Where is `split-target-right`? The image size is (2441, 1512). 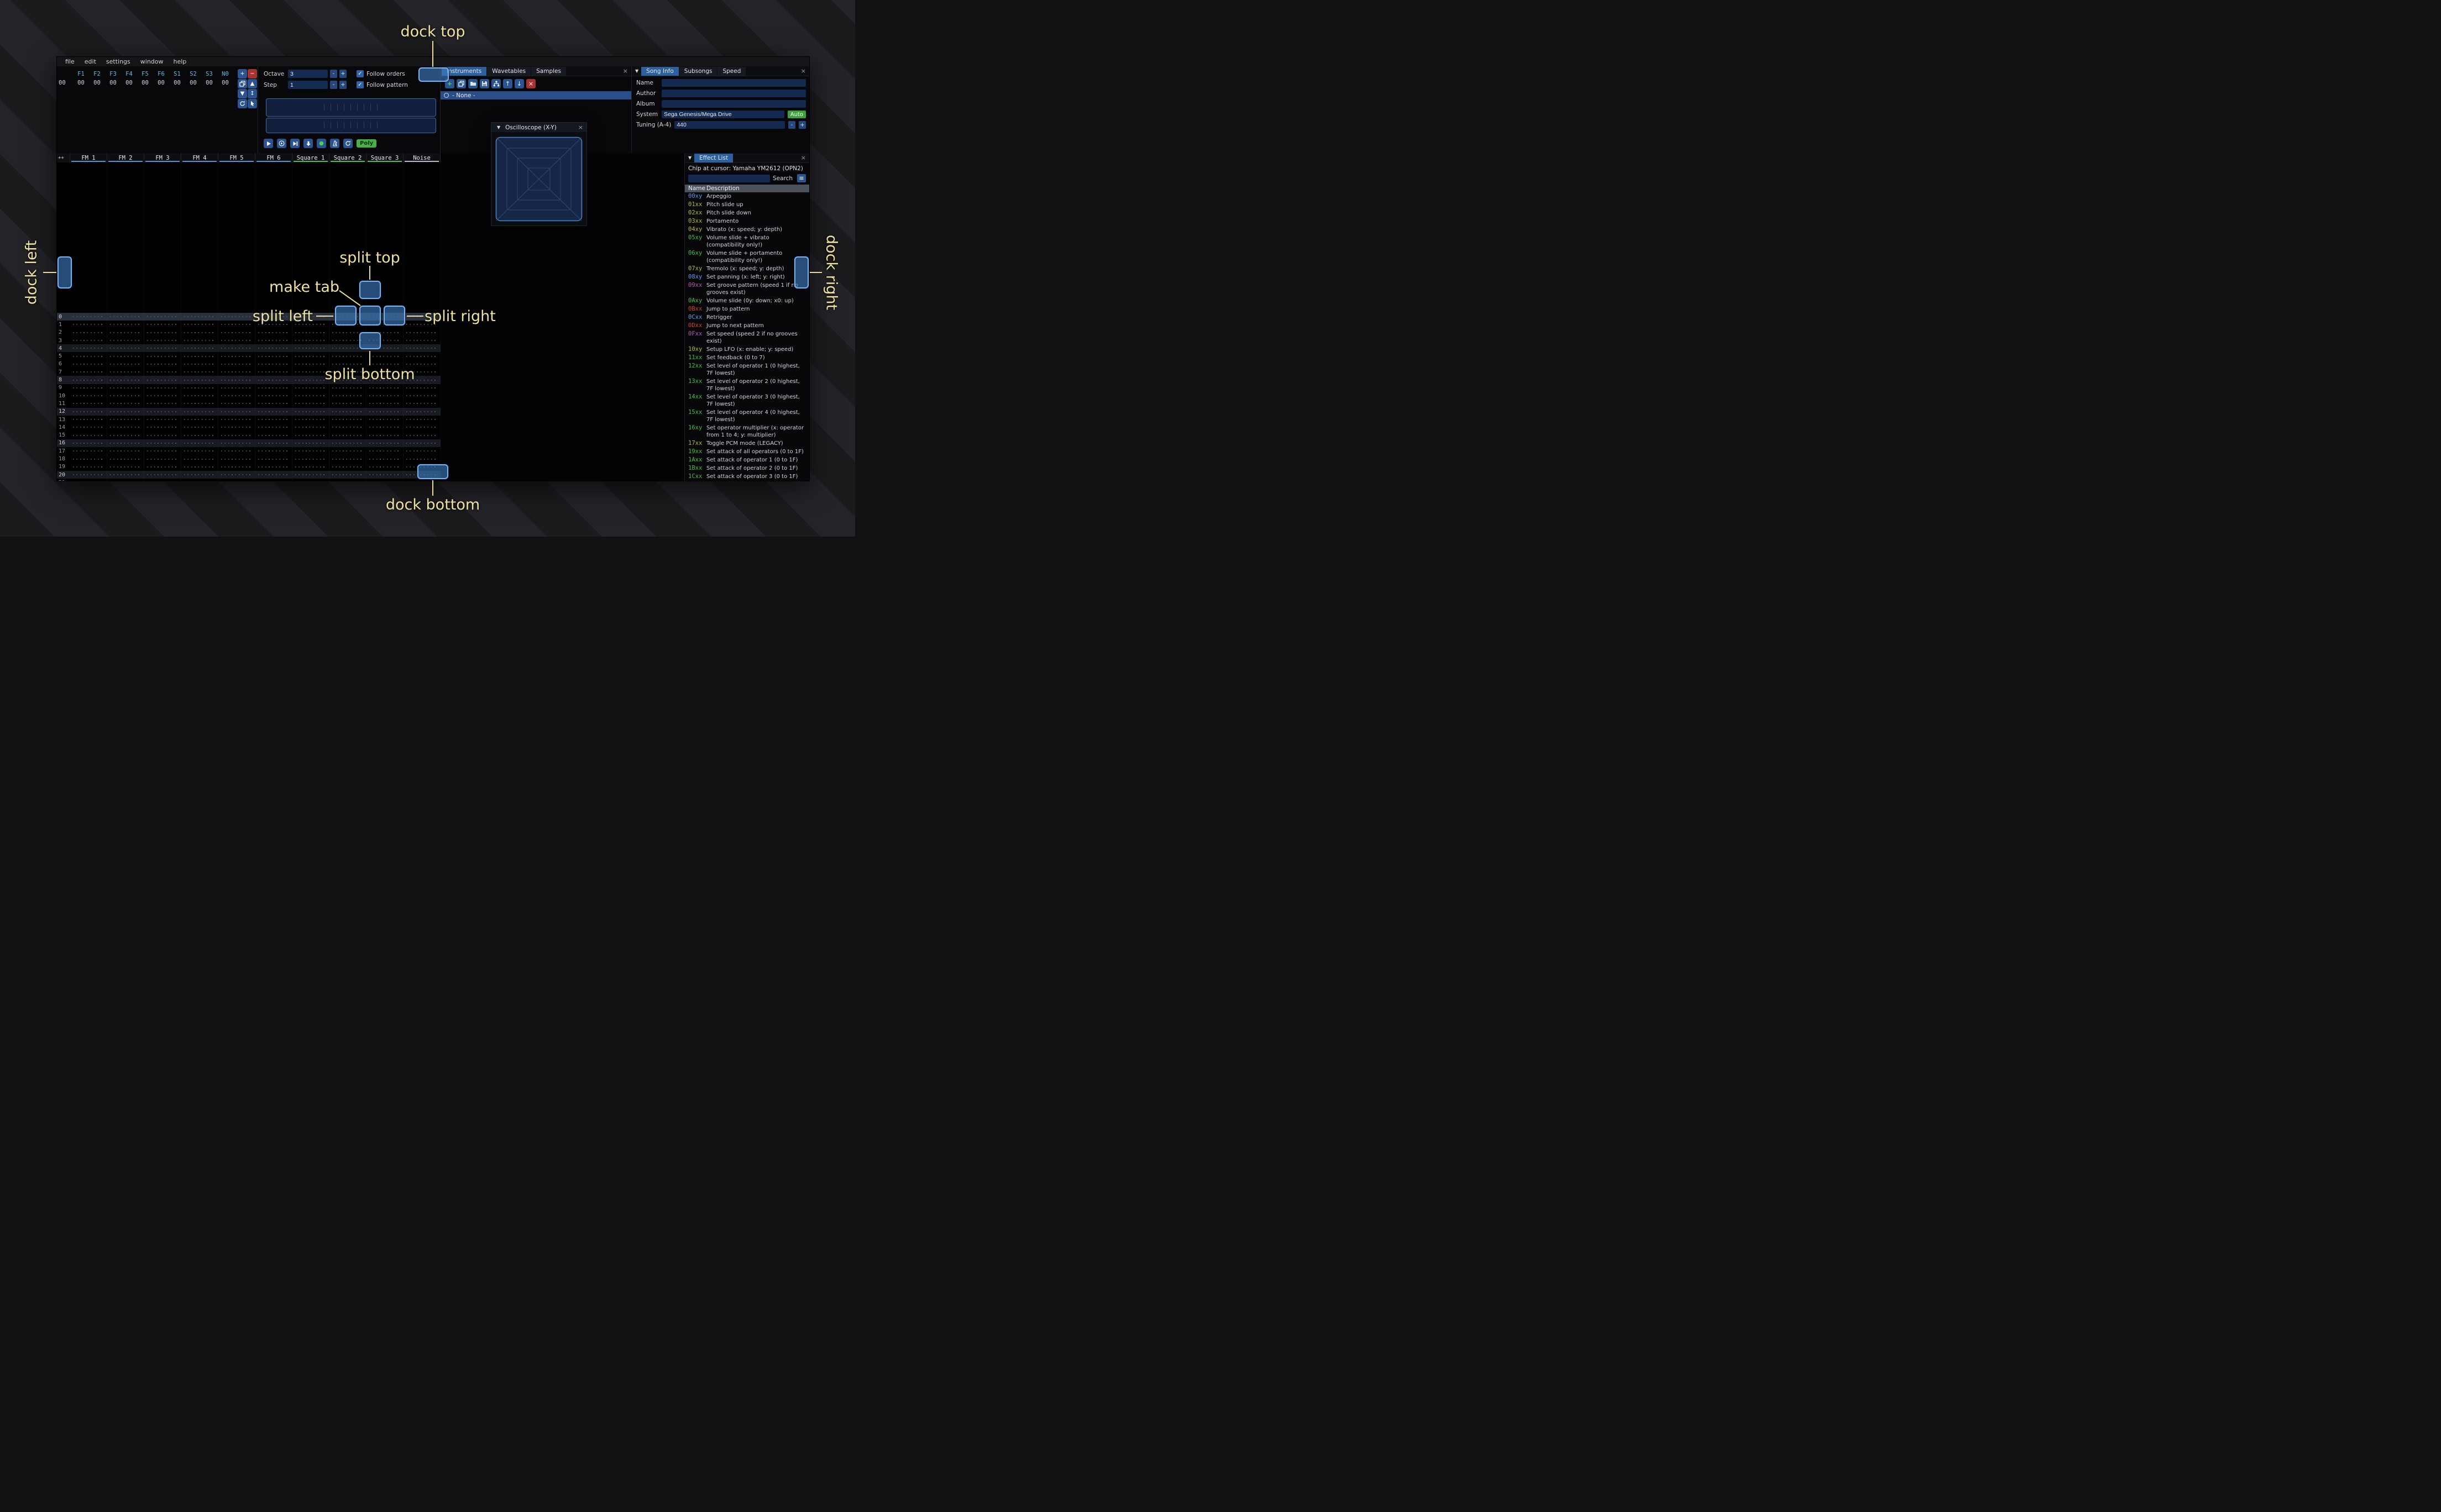 split-target-right is located at coordinates (394, 316).